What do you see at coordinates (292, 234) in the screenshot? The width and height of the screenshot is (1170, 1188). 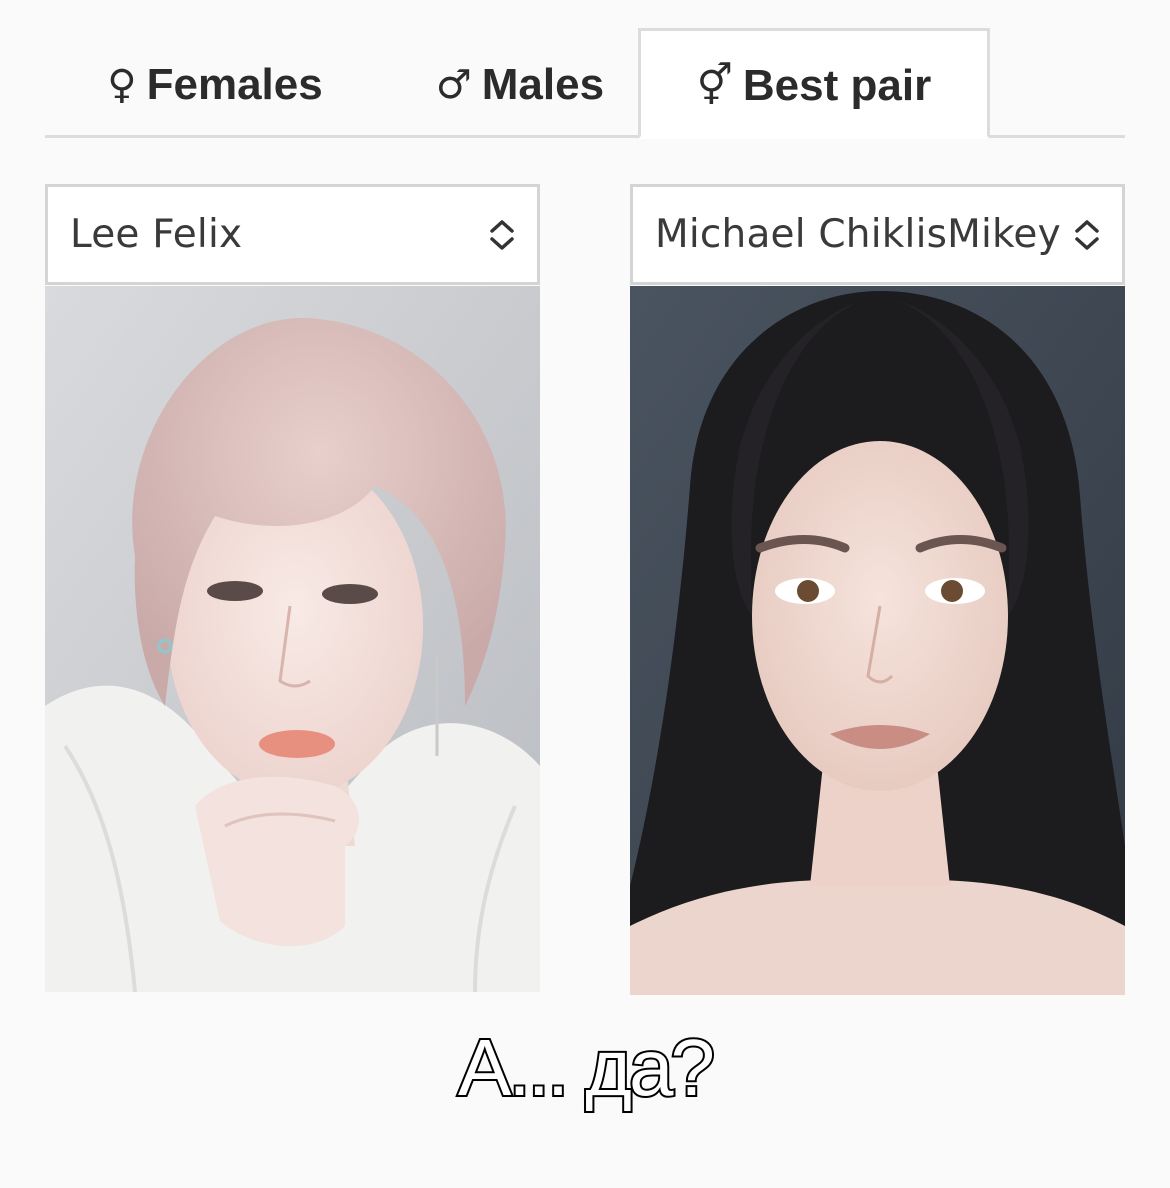 I see `person-select-left: Lee Felix` at bounding box center [292, 234].